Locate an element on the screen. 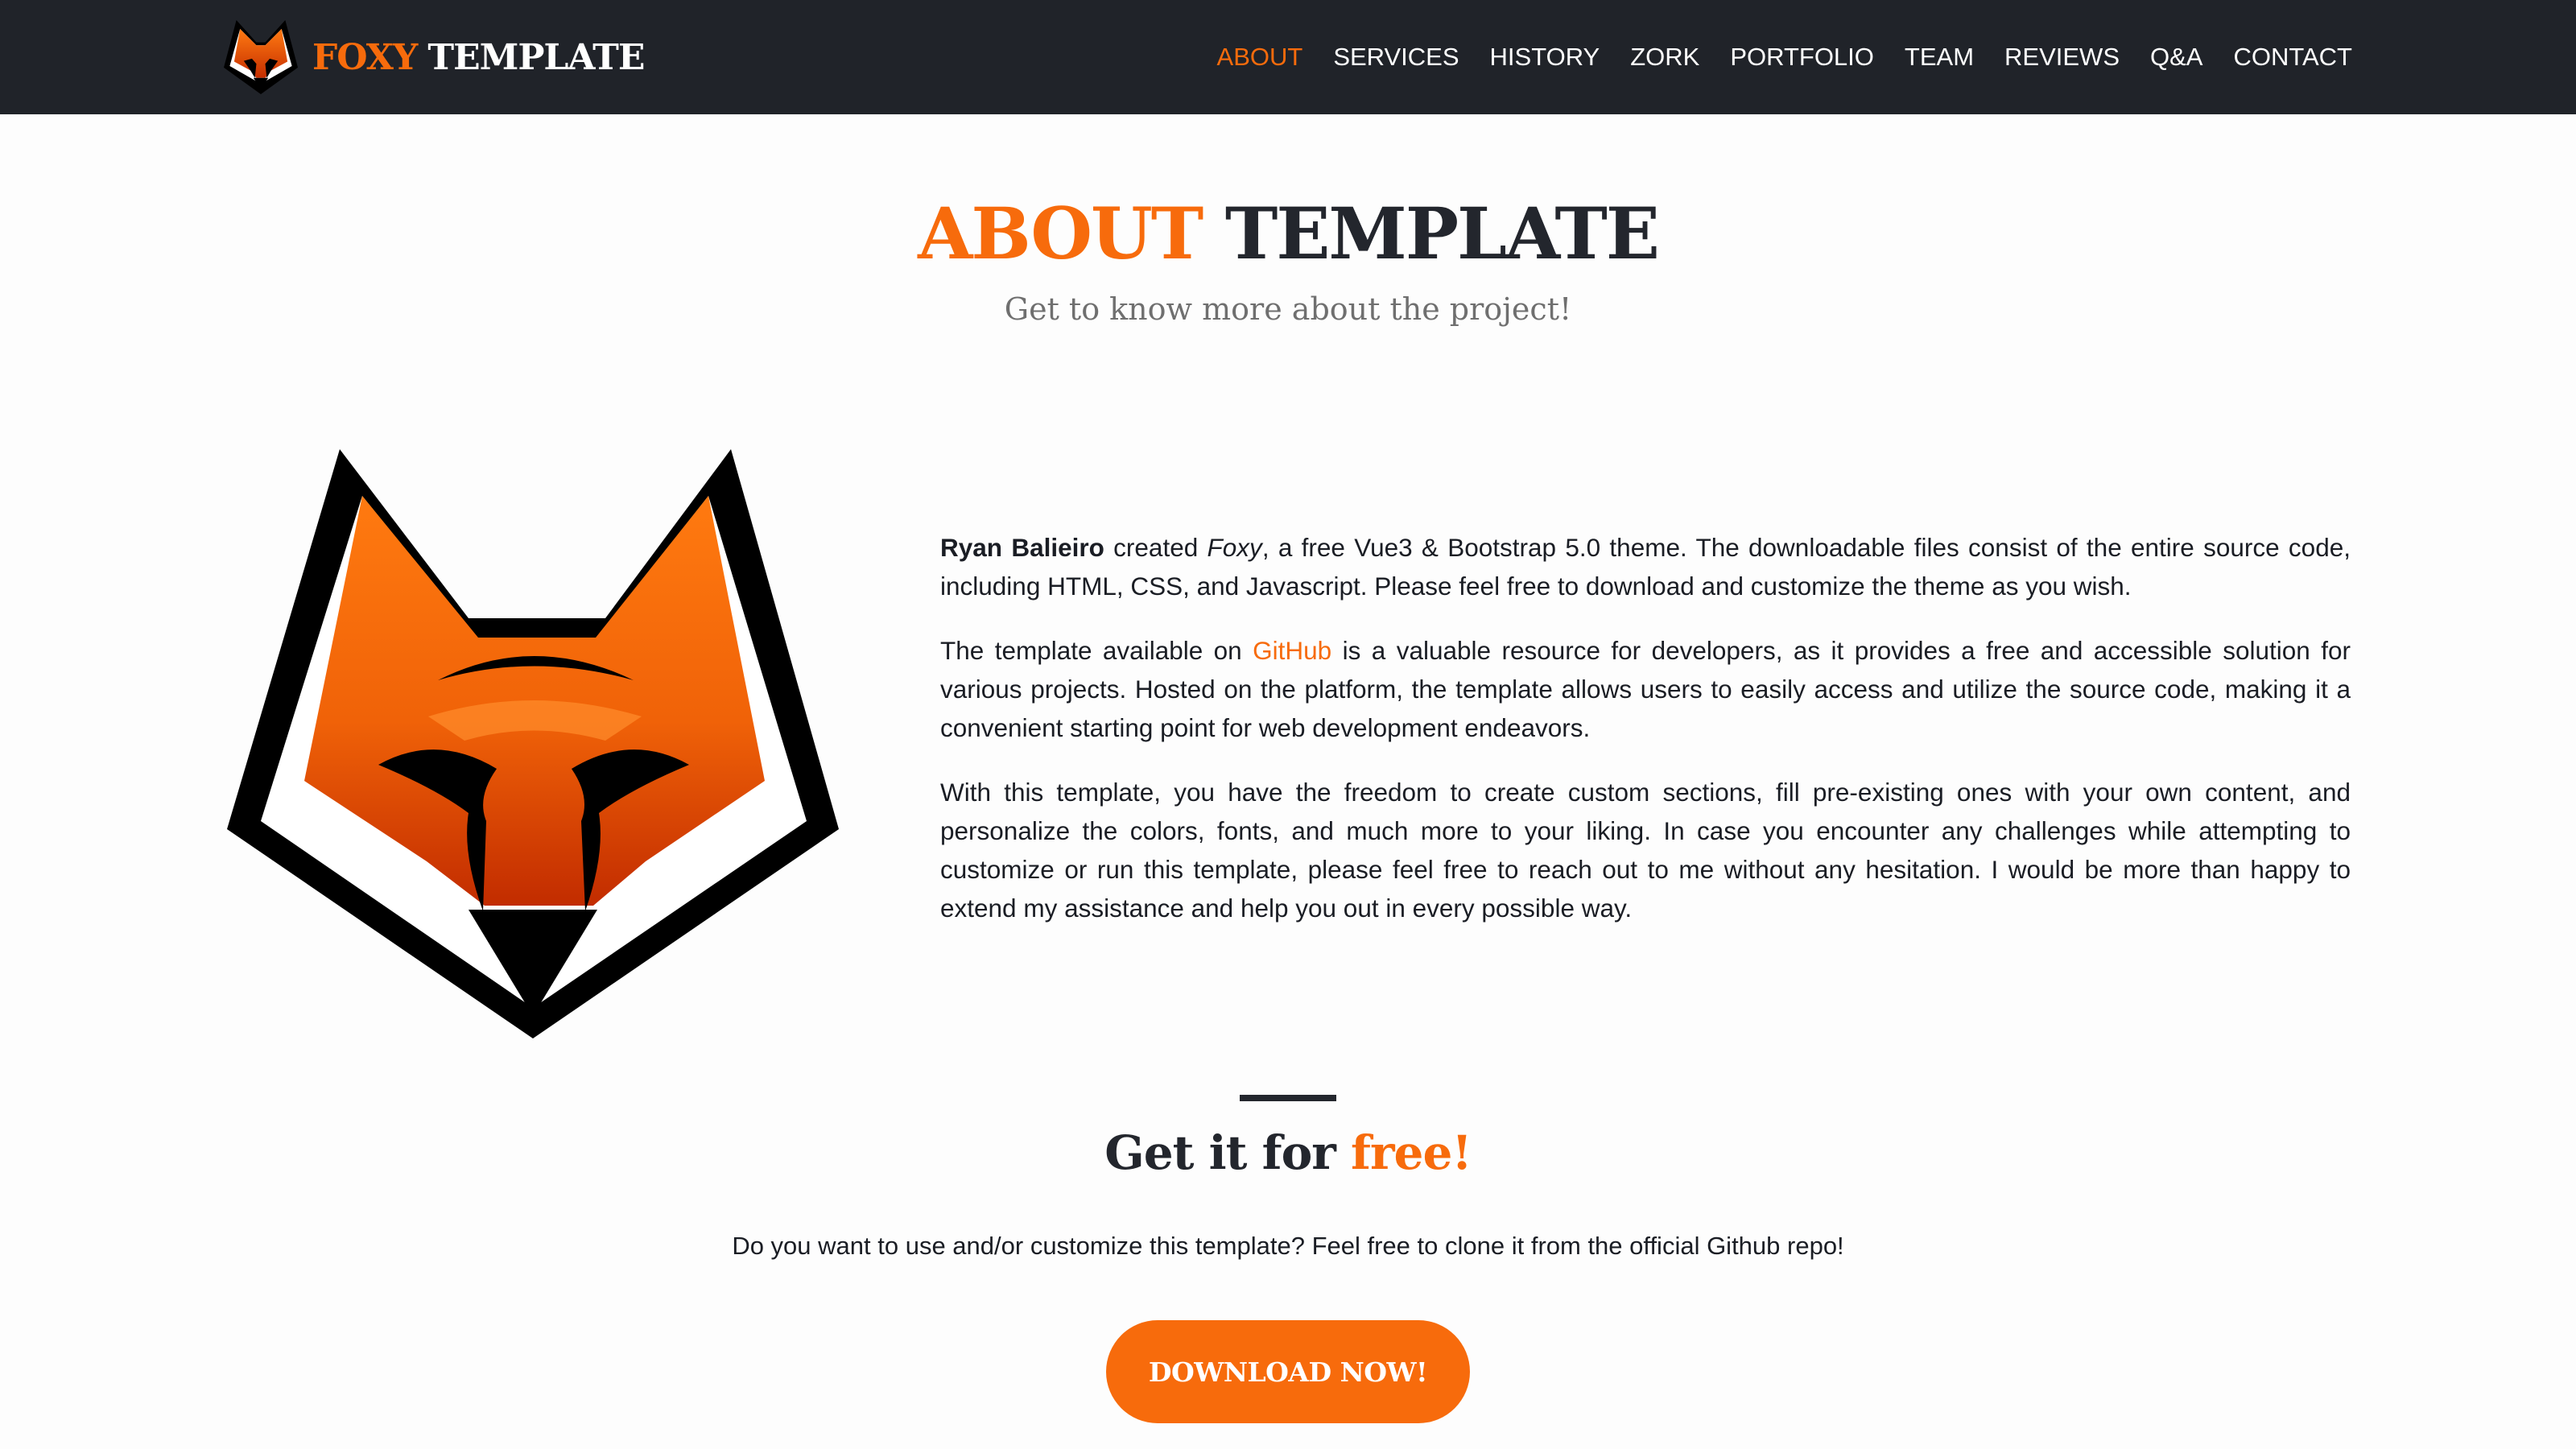  paragraph-2-before: The template available on is located at coordinates (1091, 650).